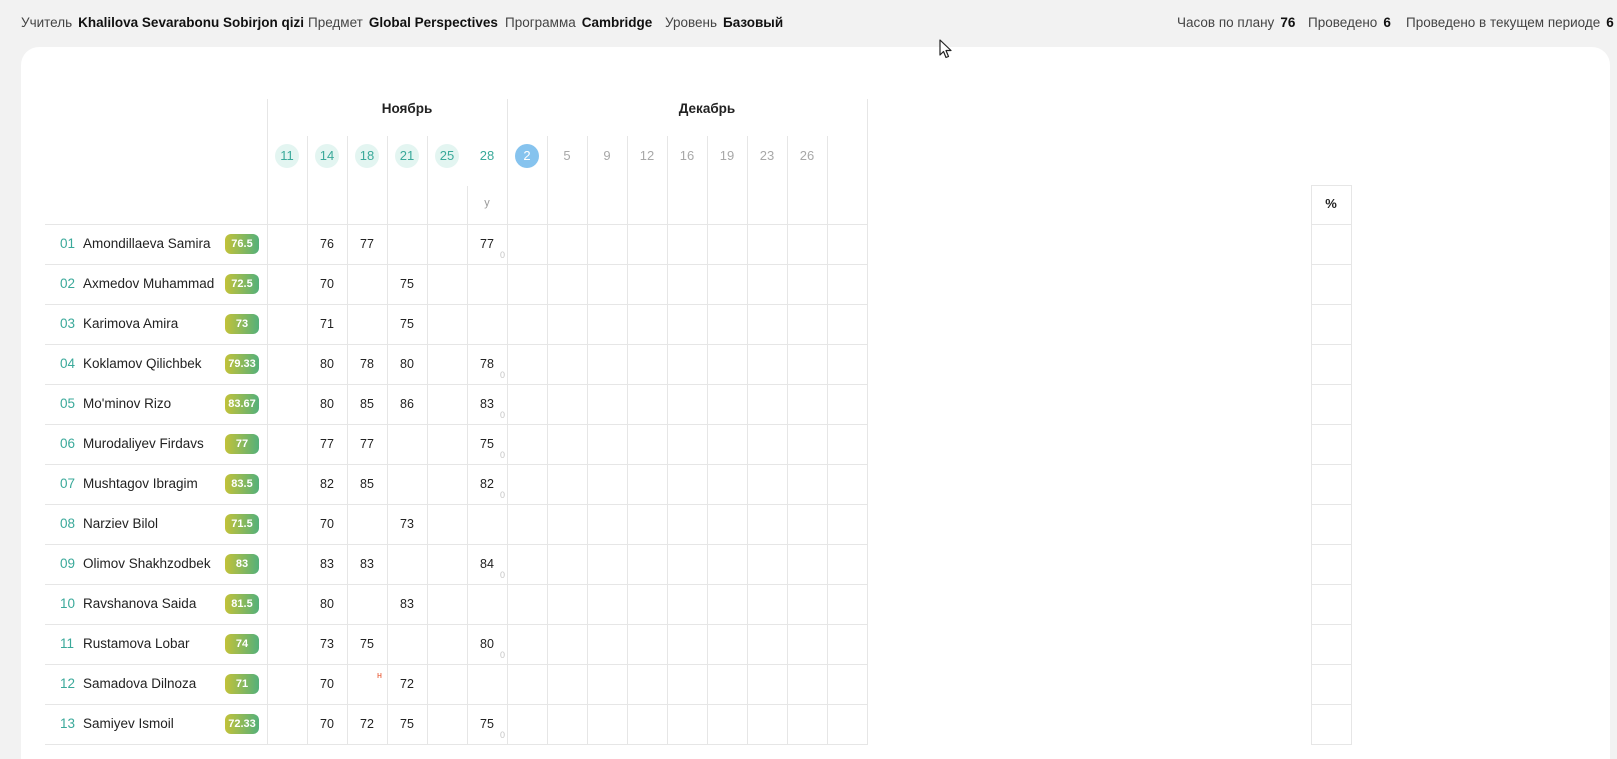  I want to click on grade-cell: 76, so click(327, 244).